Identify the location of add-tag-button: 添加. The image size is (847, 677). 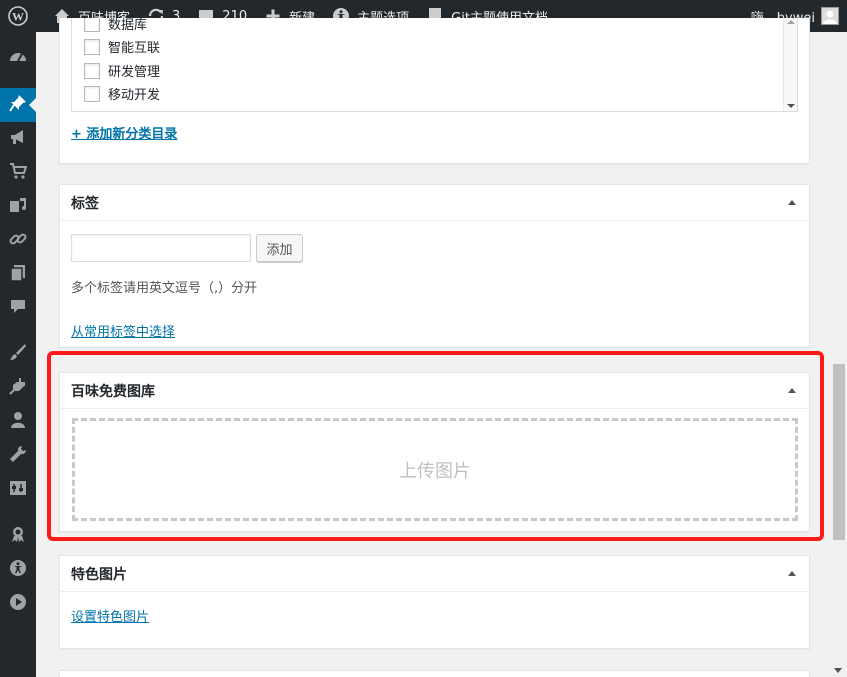
(279, 248).